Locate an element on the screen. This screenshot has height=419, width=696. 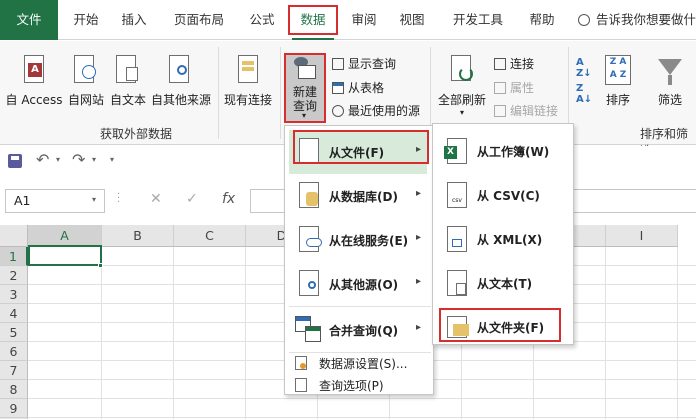
undo-dropdown-icon: ▾ is located at coordinates (58, 159).